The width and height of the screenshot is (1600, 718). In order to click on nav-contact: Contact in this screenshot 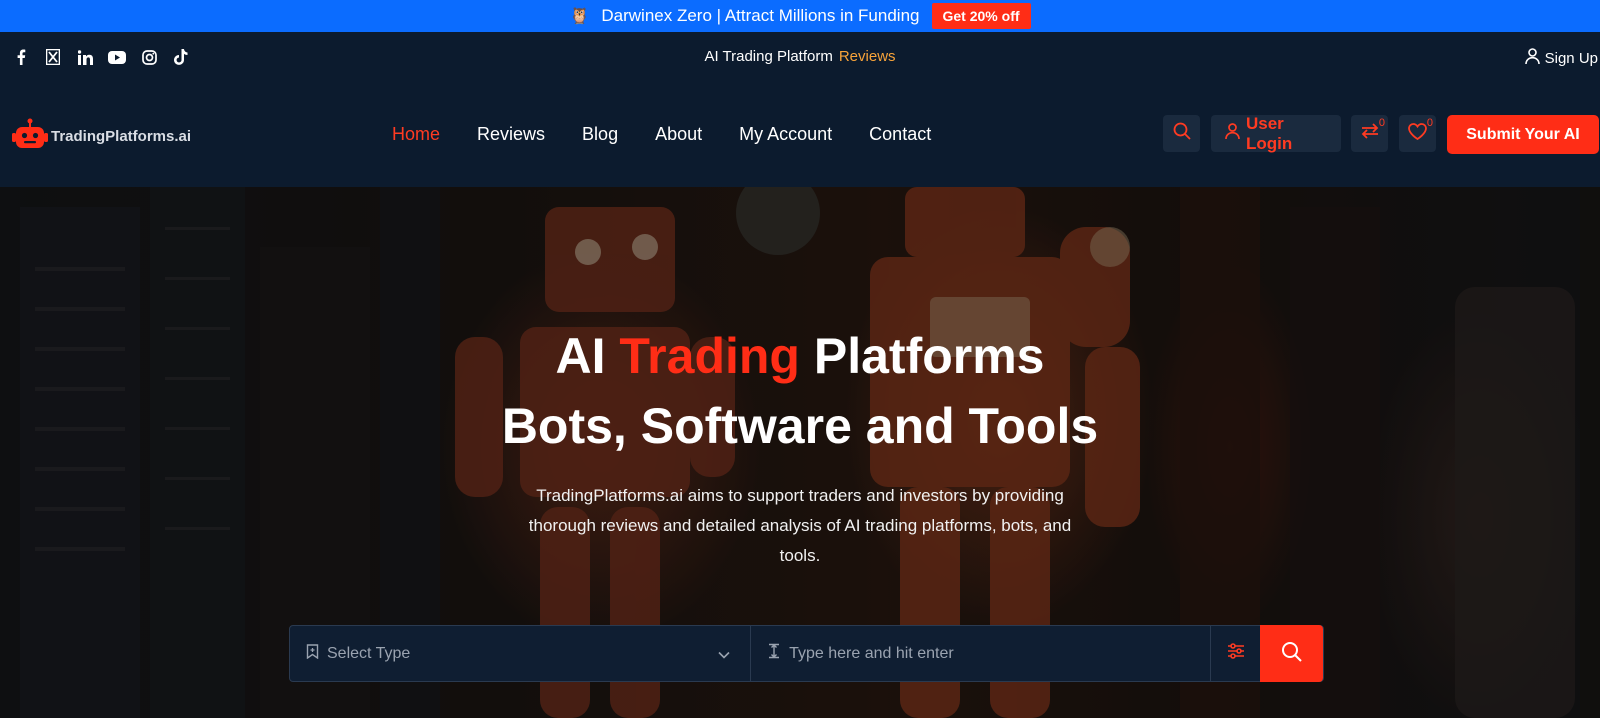, I will do `click(900, 134)`.